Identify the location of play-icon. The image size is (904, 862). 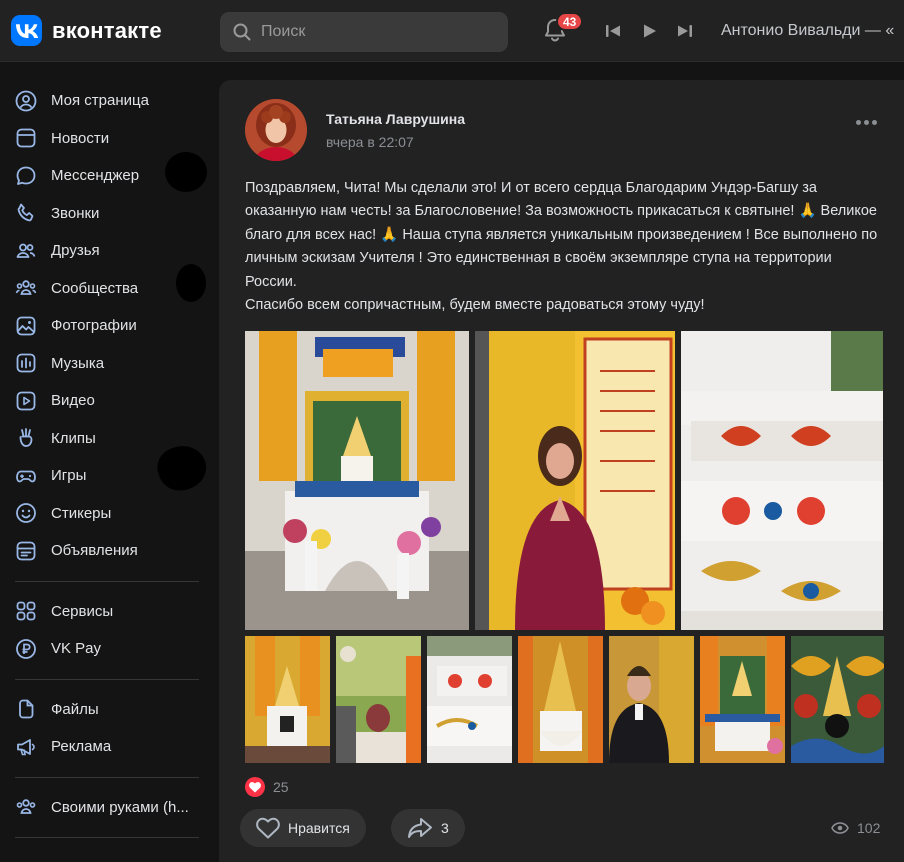
(649, 31).